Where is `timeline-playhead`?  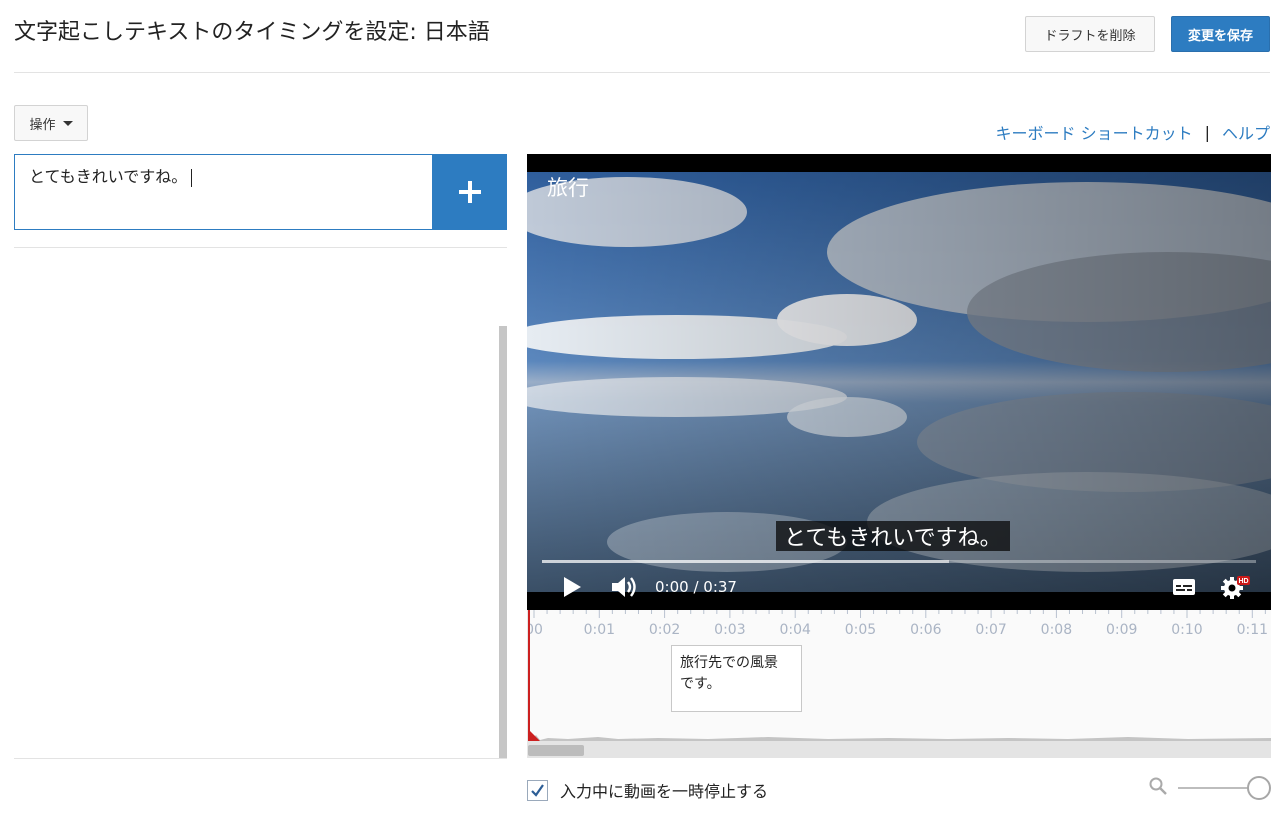 timeline-playhead is located at coordinates (529, 675).